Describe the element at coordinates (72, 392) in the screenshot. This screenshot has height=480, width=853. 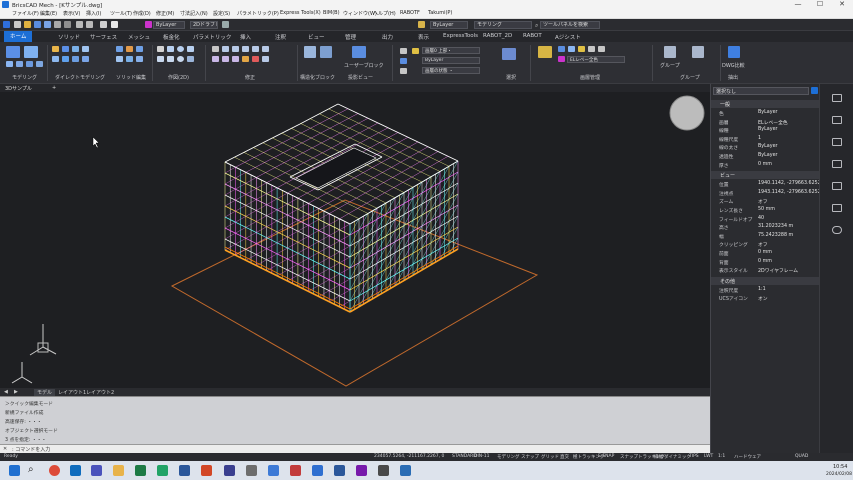
I see `tab-layout1: レイアウト1` at that location.